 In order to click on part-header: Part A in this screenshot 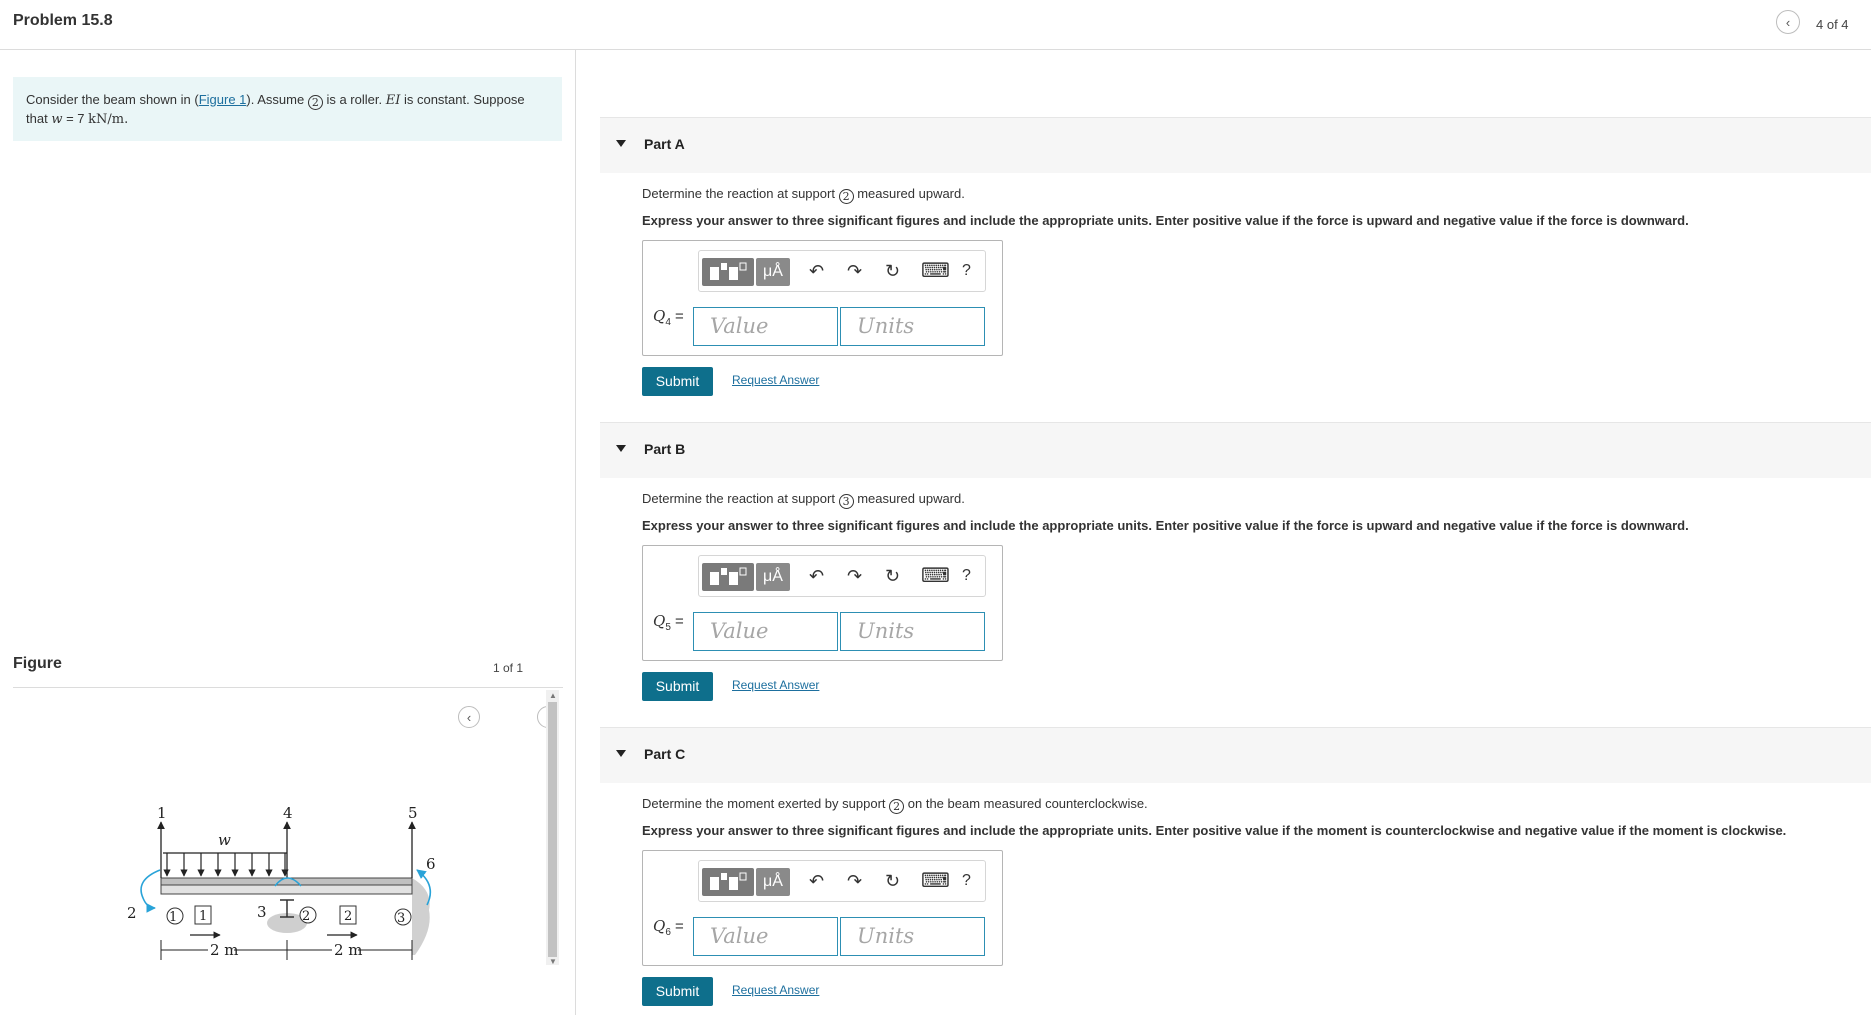, I will do `click(1235, 145)`.